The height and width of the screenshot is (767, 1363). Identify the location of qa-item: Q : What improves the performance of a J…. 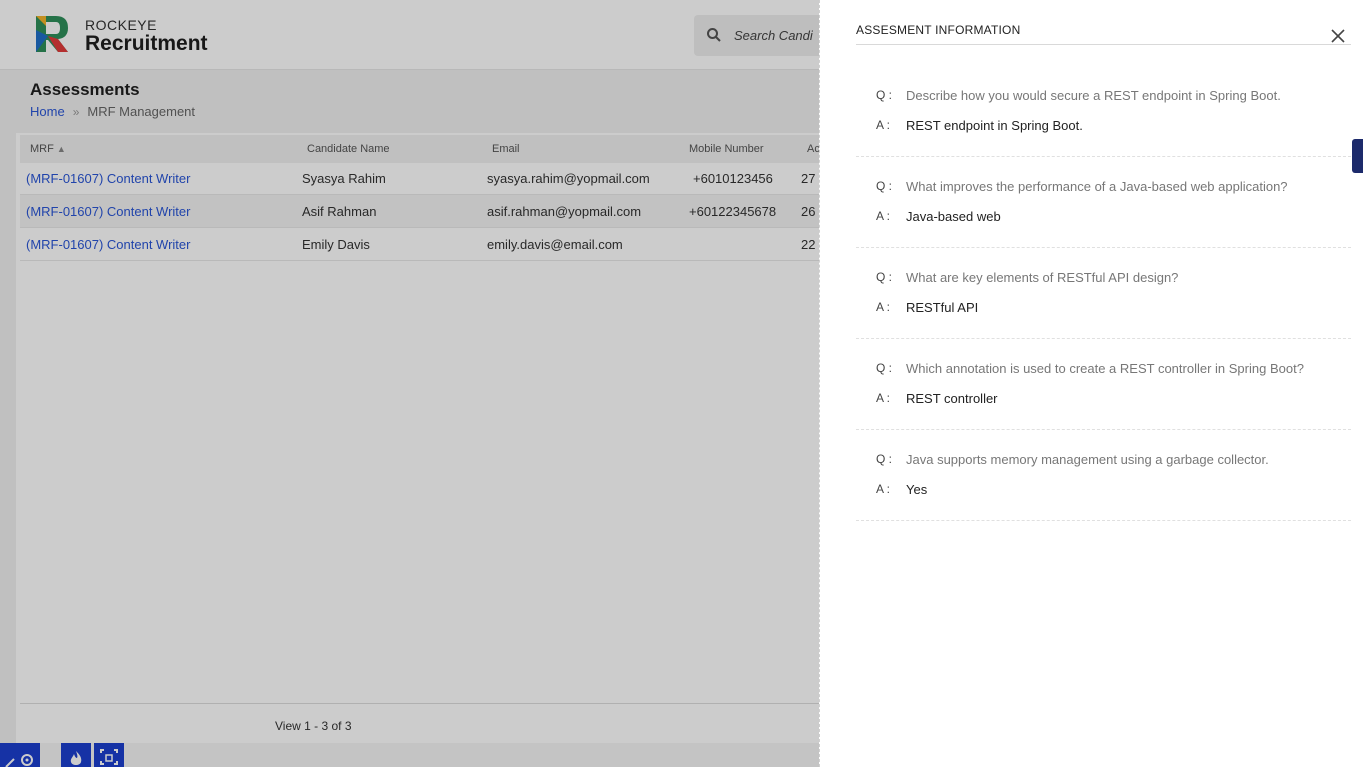
(1103, 202).